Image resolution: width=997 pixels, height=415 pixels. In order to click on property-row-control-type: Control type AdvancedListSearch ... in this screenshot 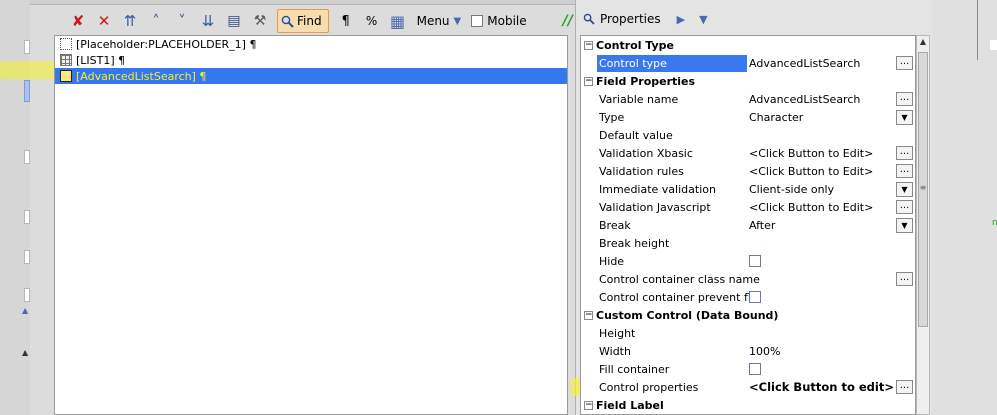, I will do `click(748, 63)`.